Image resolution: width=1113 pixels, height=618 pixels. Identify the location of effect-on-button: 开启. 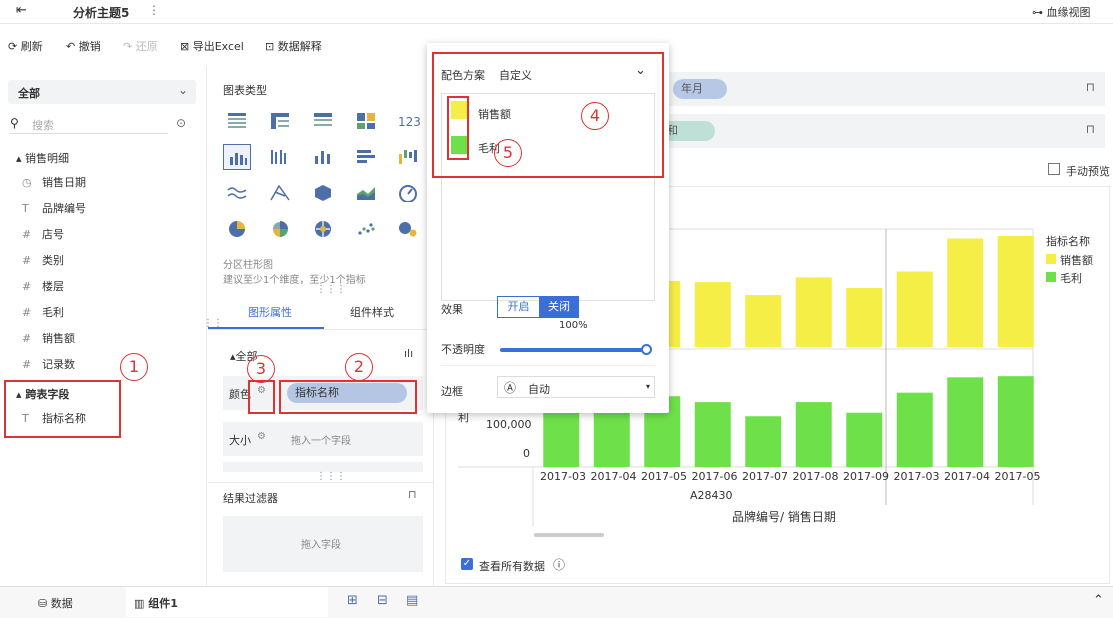
(518, 307).